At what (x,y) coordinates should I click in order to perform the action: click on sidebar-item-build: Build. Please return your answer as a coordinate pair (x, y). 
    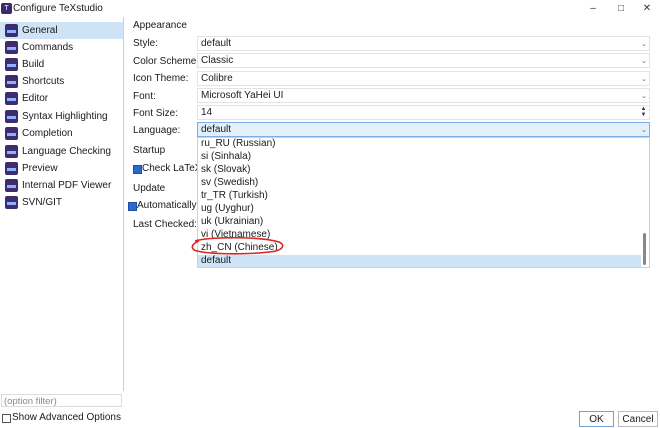
    Looking at the image, I should click on (61, 64).